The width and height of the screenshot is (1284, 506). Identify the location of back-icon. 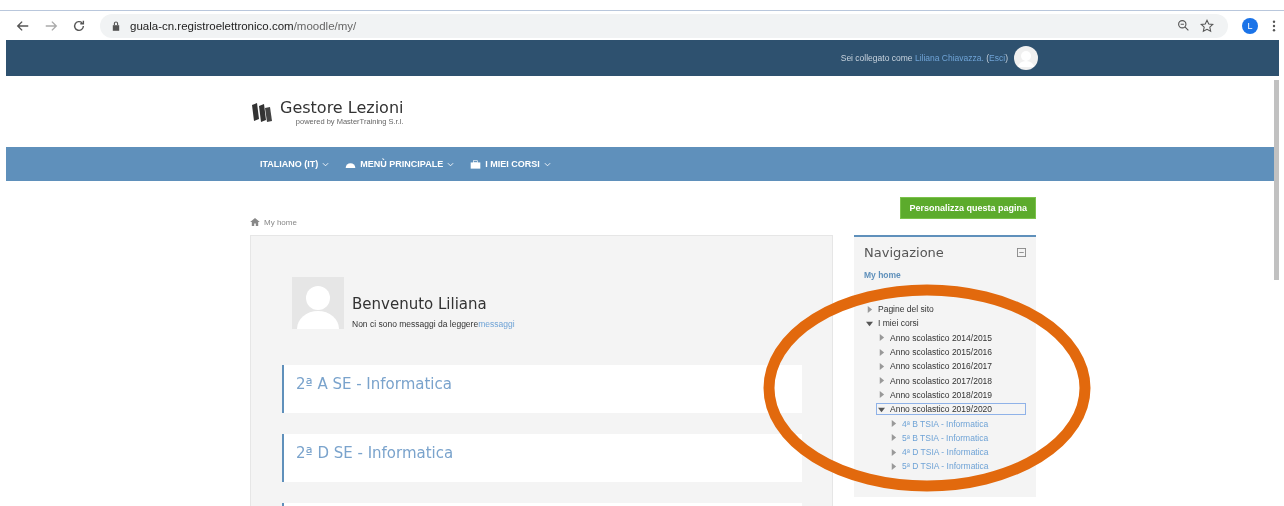
(23, 25).